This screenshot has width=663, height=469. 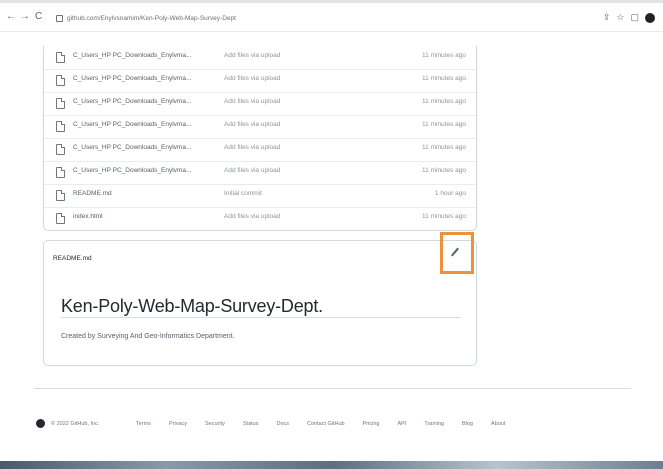 I want to click on readme-divider, so click(x=261, y=317).